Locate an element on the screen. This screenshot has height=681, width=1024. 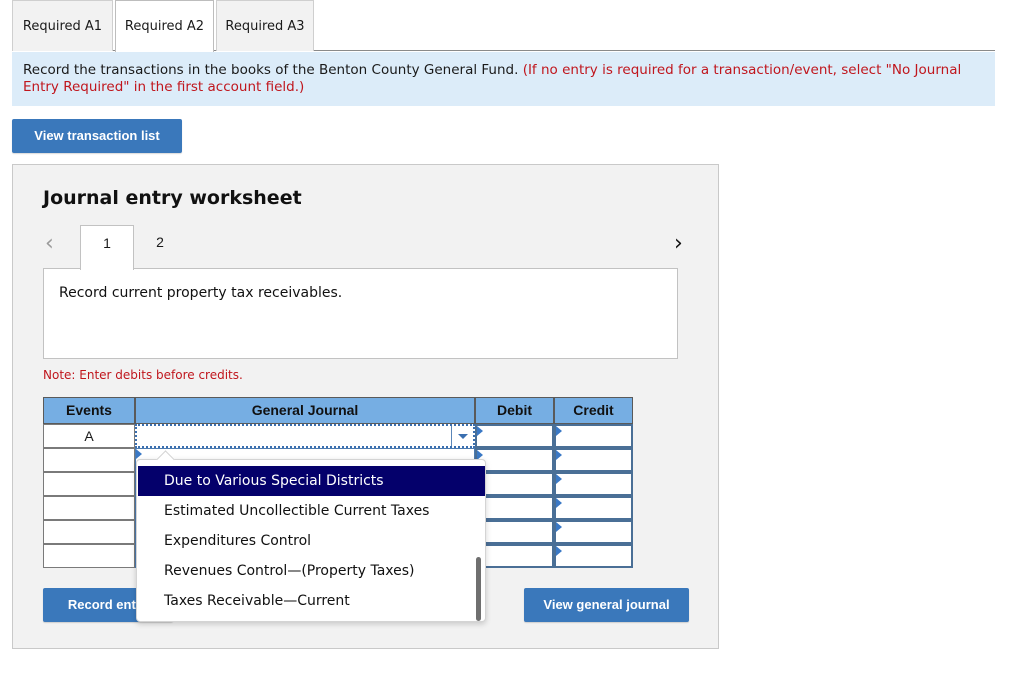
tab-required-a1: Required A1 is located at coordinates (62, 25).